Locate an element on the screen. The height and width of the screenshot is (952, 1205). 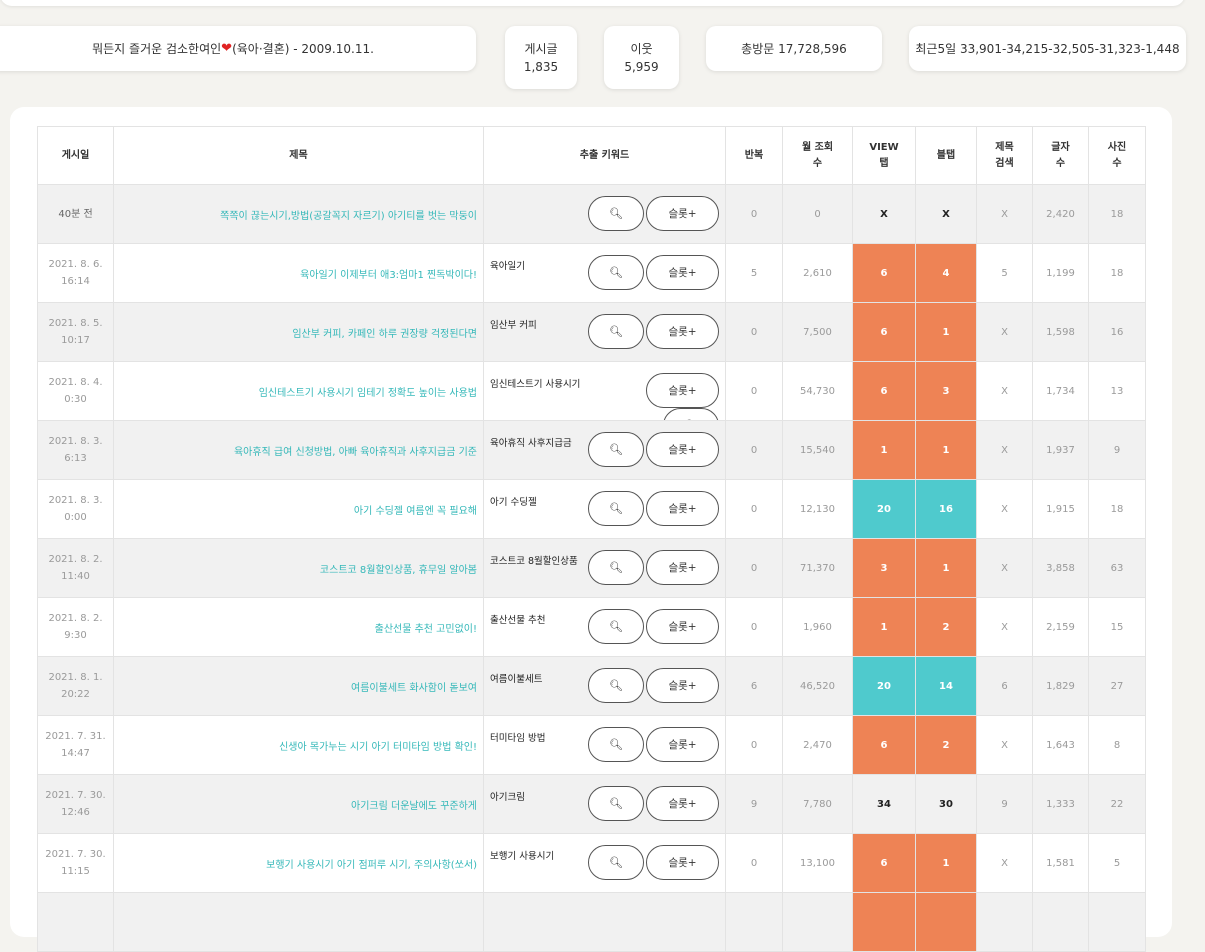
title-search-rank is located at coordinates (1004, 922).